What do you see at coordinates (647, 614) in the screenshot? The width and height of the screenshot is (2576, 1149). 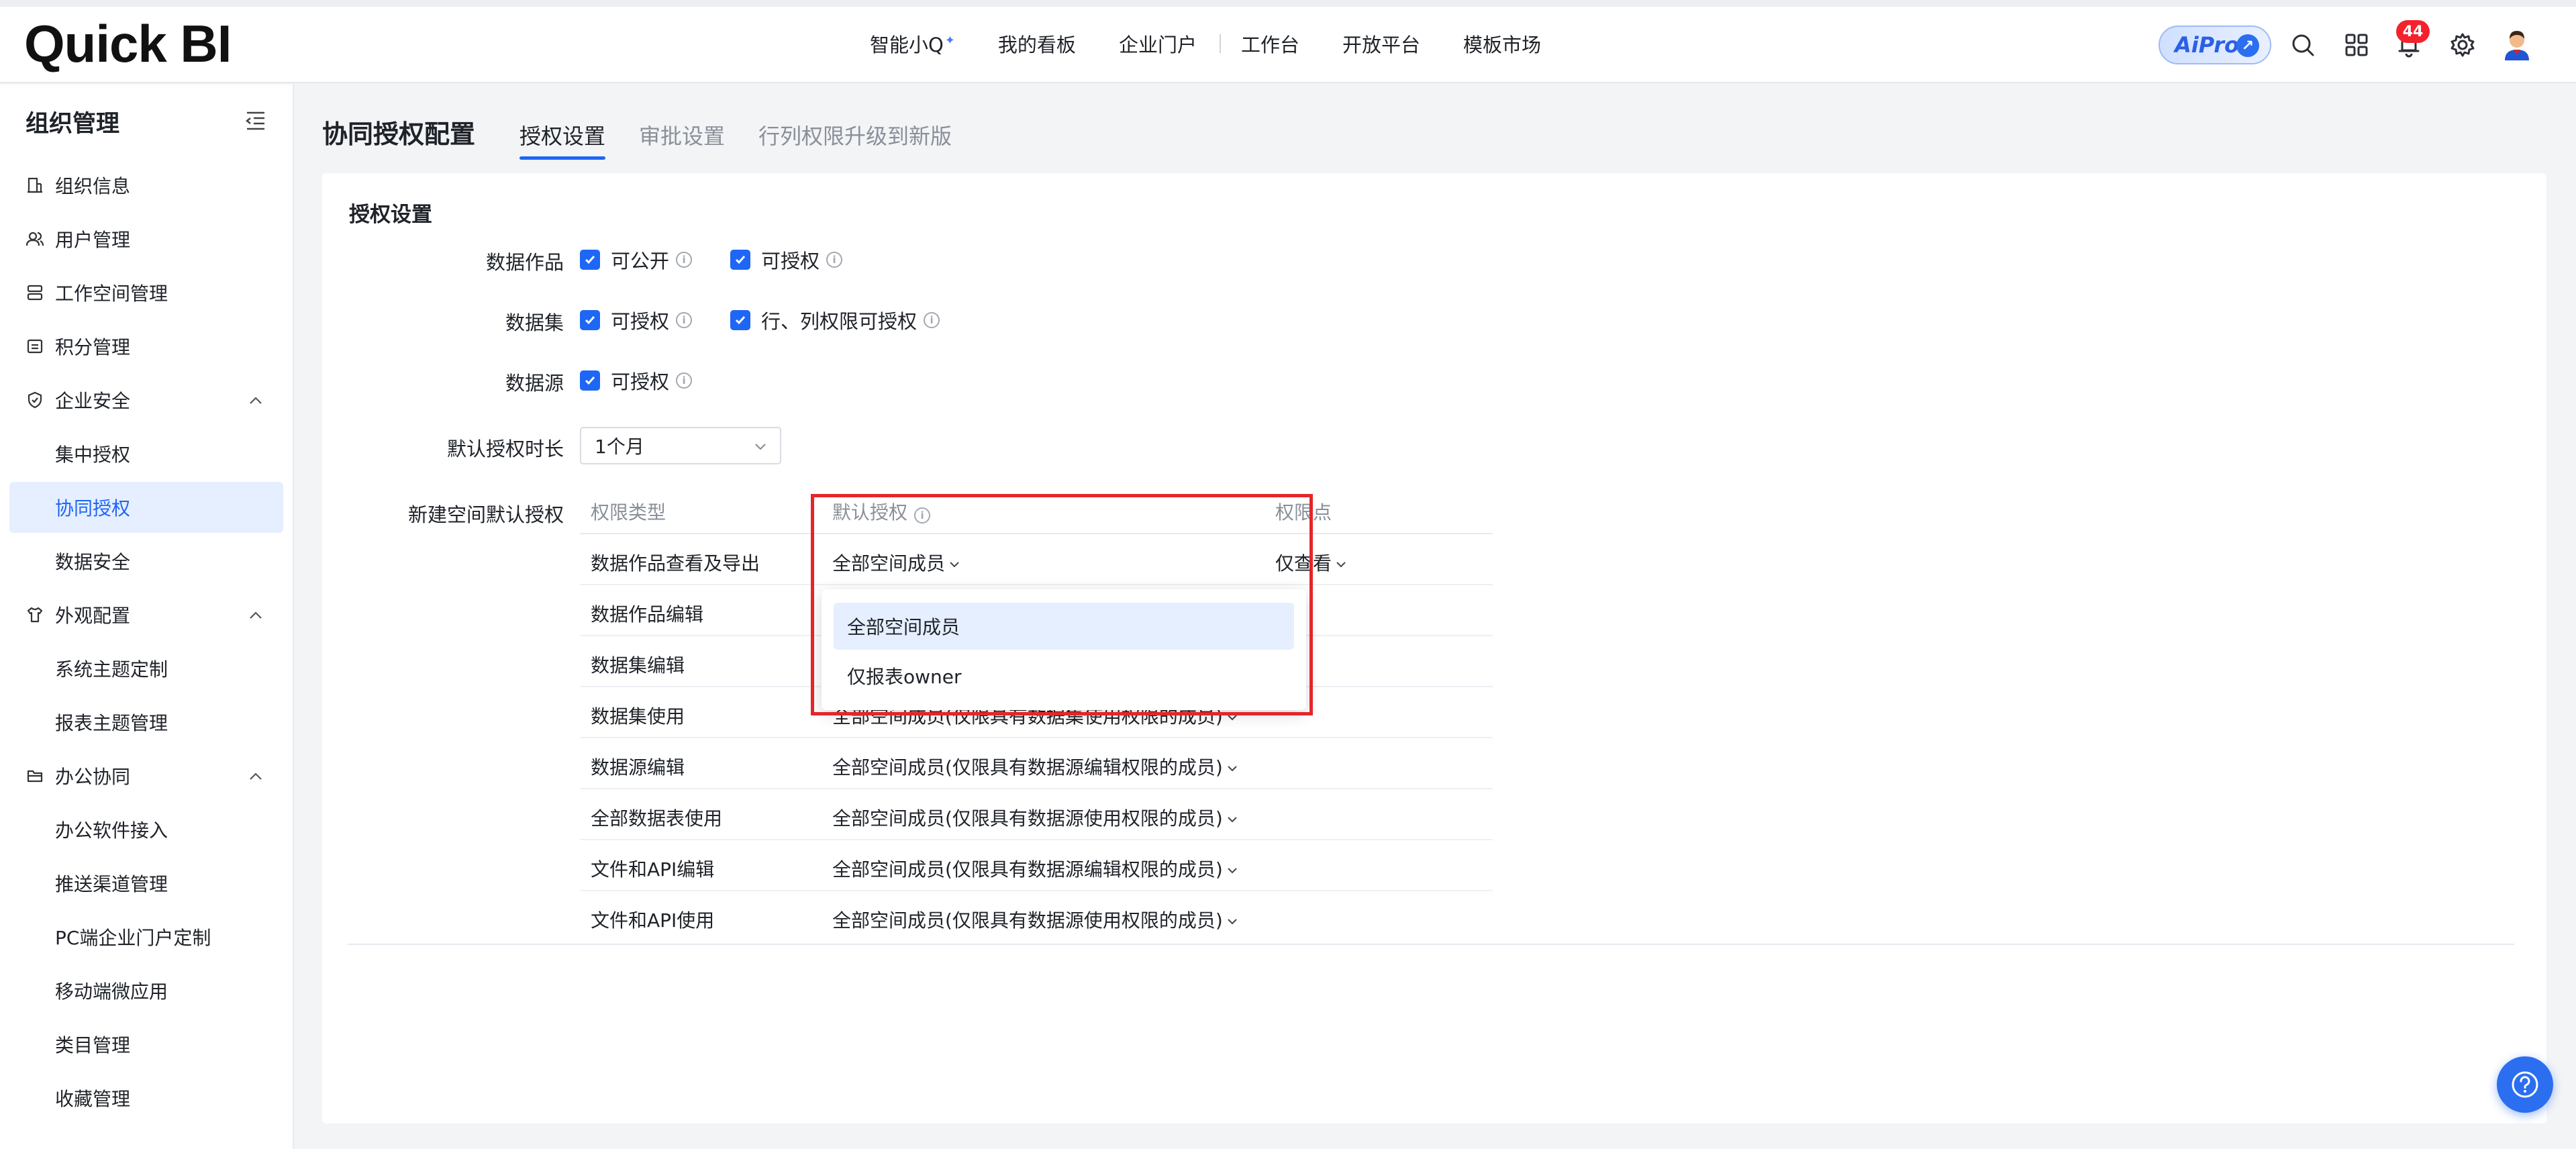 I see `row-type: 数据作品编辑` at bounding box center [647, 614].